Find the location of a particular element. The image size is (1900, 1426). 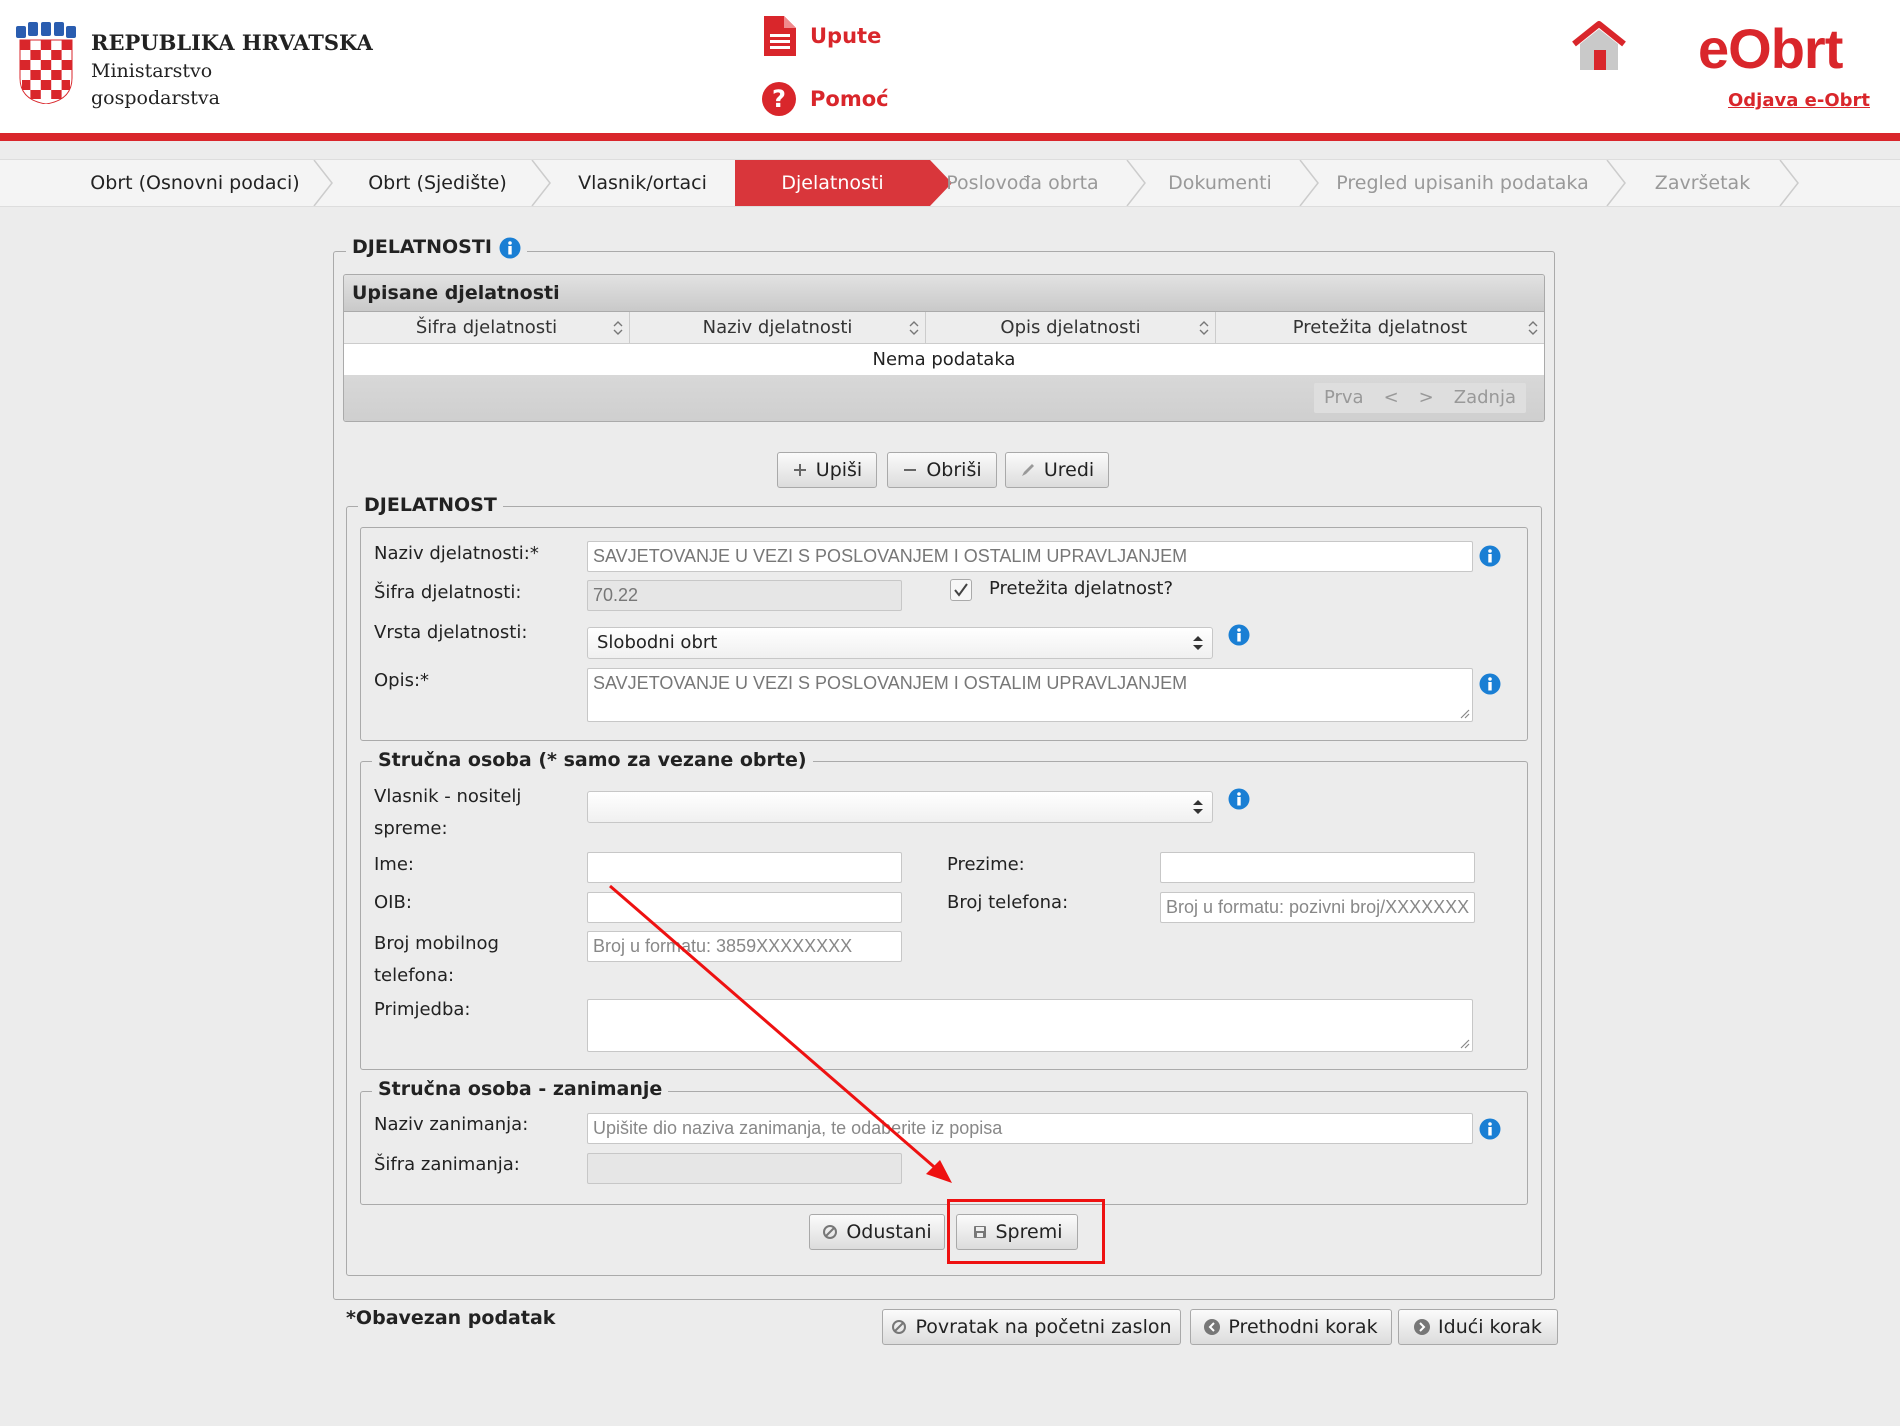

column-label: Šifra djelatnosti is located at coordinates (486, 327).